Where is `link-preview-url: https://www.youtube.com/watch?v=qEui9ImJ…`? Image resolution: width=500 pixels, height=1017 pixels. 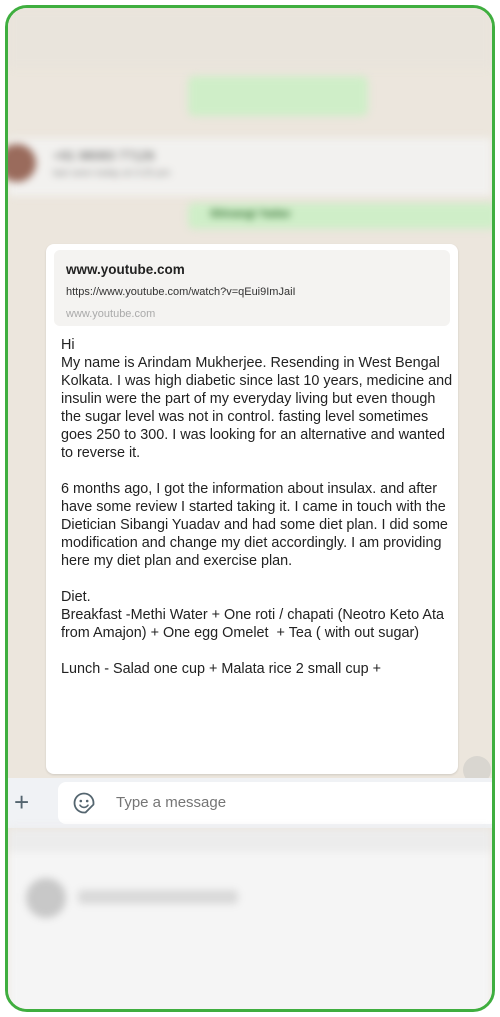
link-preview-url: https://www.youtube.com/watch?v=qEui9ImJ… is located at coordinates (181, 292).